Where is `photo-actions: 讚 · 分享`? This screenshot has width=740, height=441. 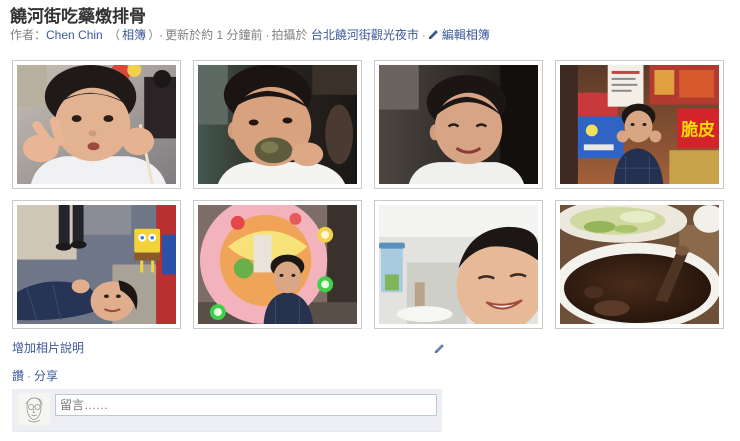
photo-actions: 讚 · 分享 is located at coordinates (35, 376).